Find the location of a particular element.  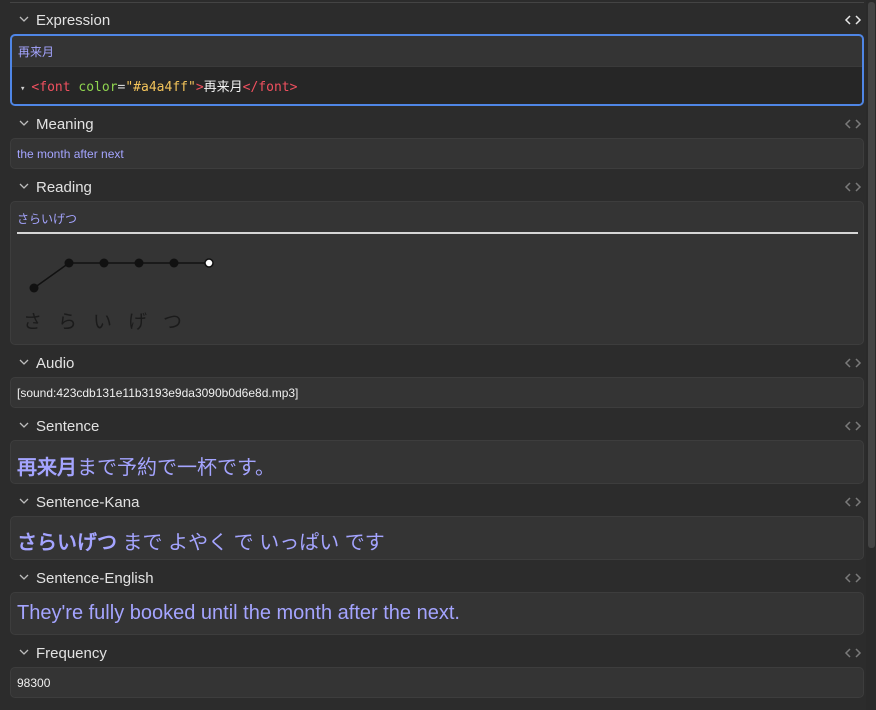

html-open-tag: <font is located at coordinates (51, 87).